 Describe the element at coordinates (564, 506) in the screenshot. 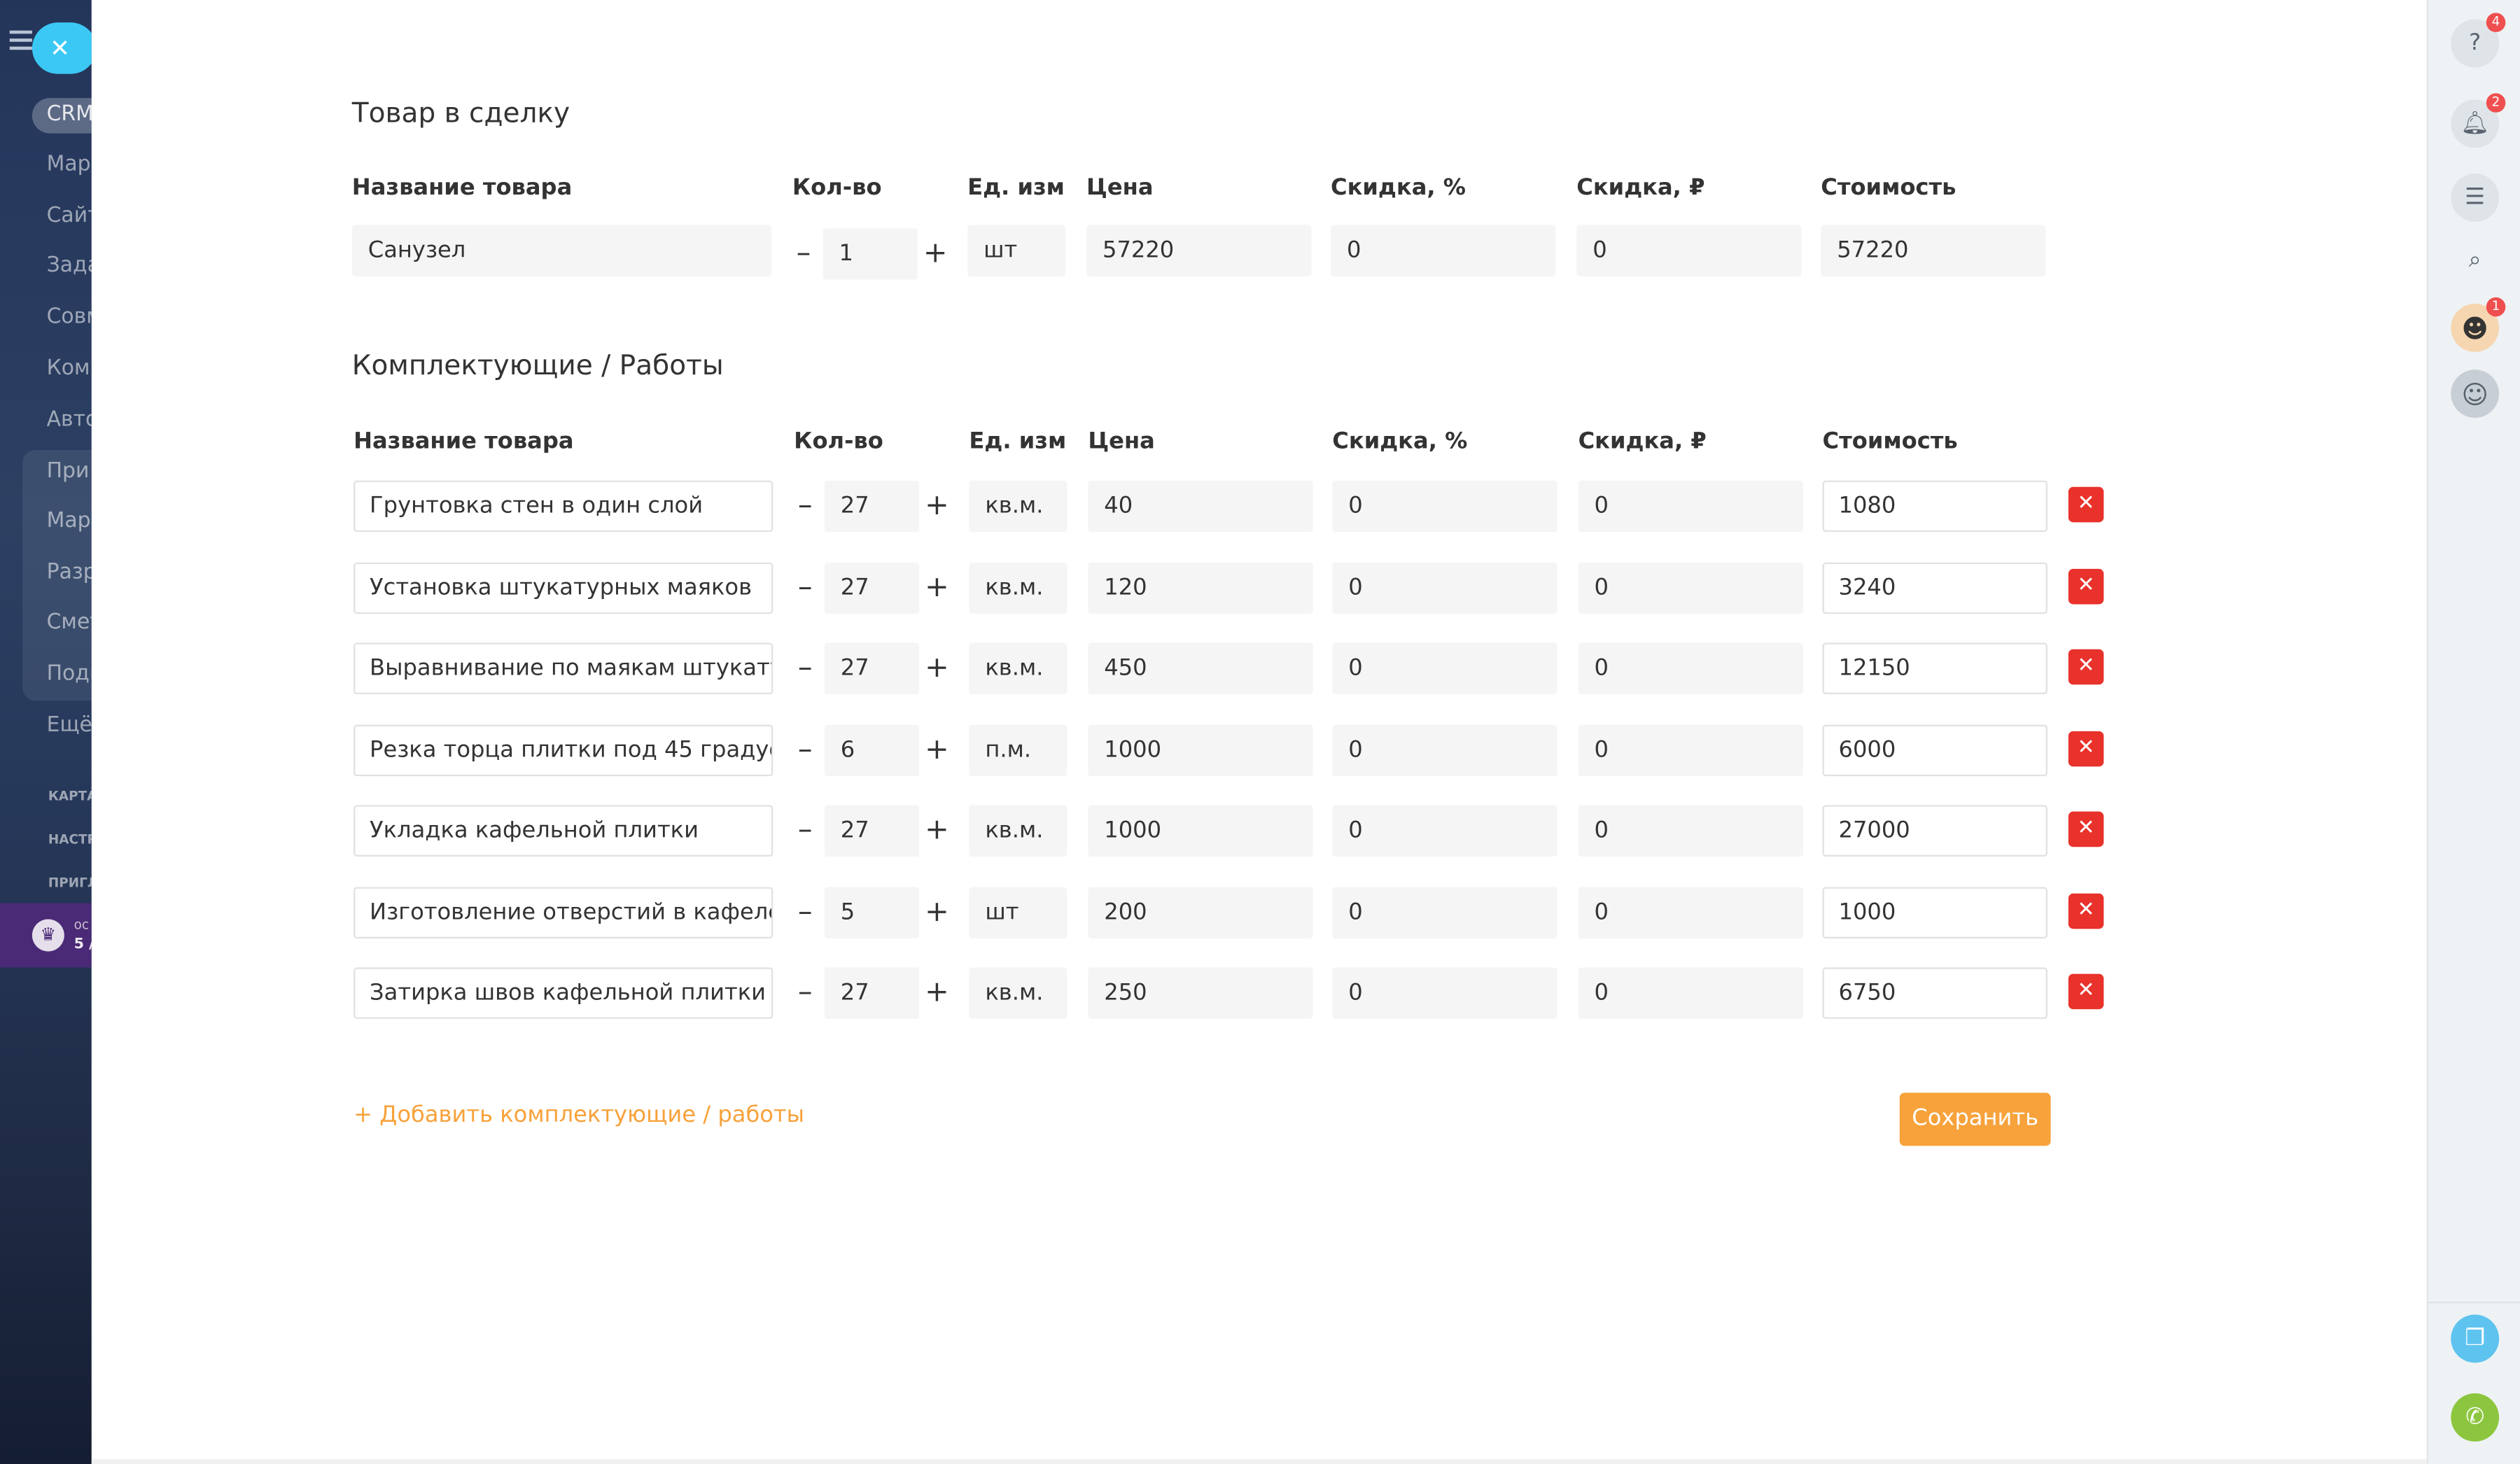

I see `component-name-field: Грунтовка стен в один слой` at that location.